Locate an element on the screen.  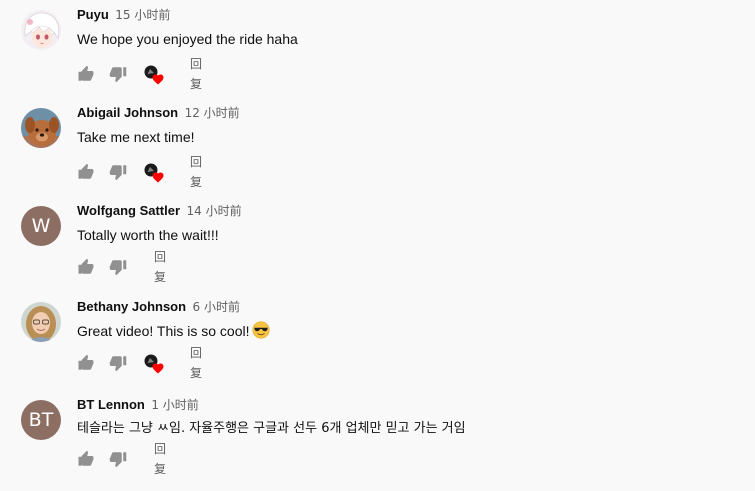
comment-text-content: Great video! This is so cool! is located at coordinates (163, 331).